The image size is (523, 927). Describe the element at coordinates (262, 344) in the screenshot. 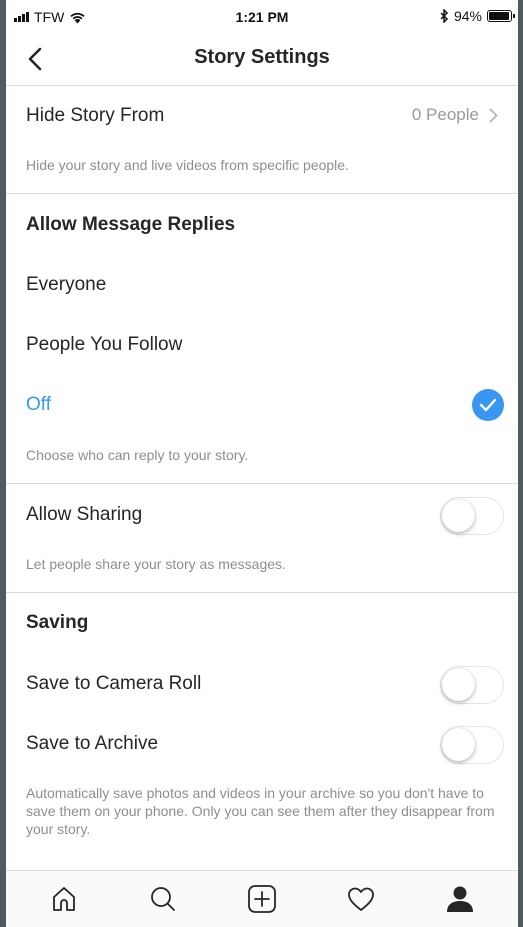

I see `reply-option-people-you-follow: People You Follow` at that location.